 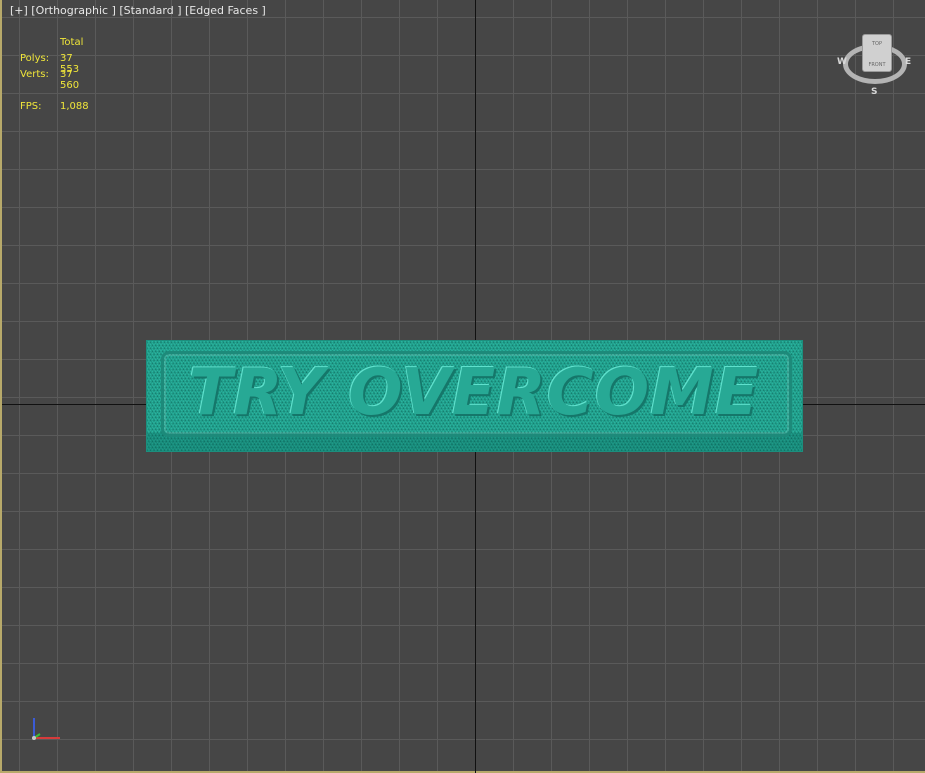 I want to click on viewcube-front-face: FRONT, so click(x=877, y=65).